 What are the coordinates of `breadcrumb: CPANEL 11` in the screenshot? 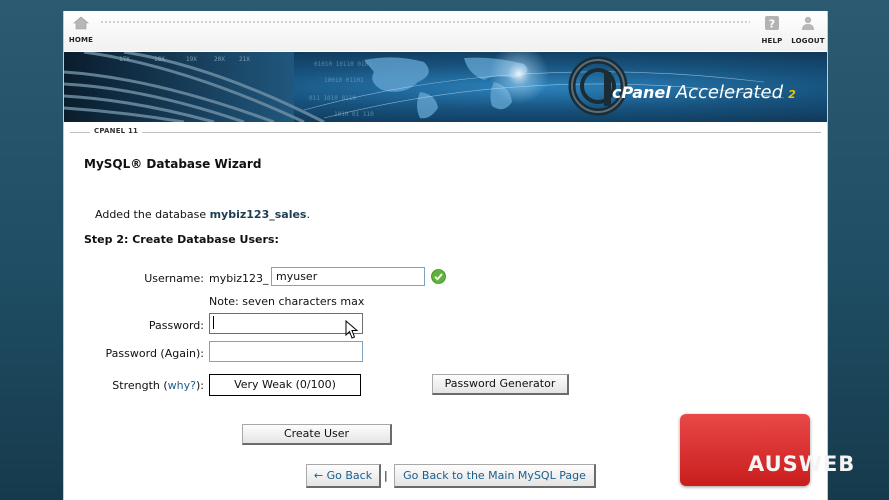 It's located at (445, 135).